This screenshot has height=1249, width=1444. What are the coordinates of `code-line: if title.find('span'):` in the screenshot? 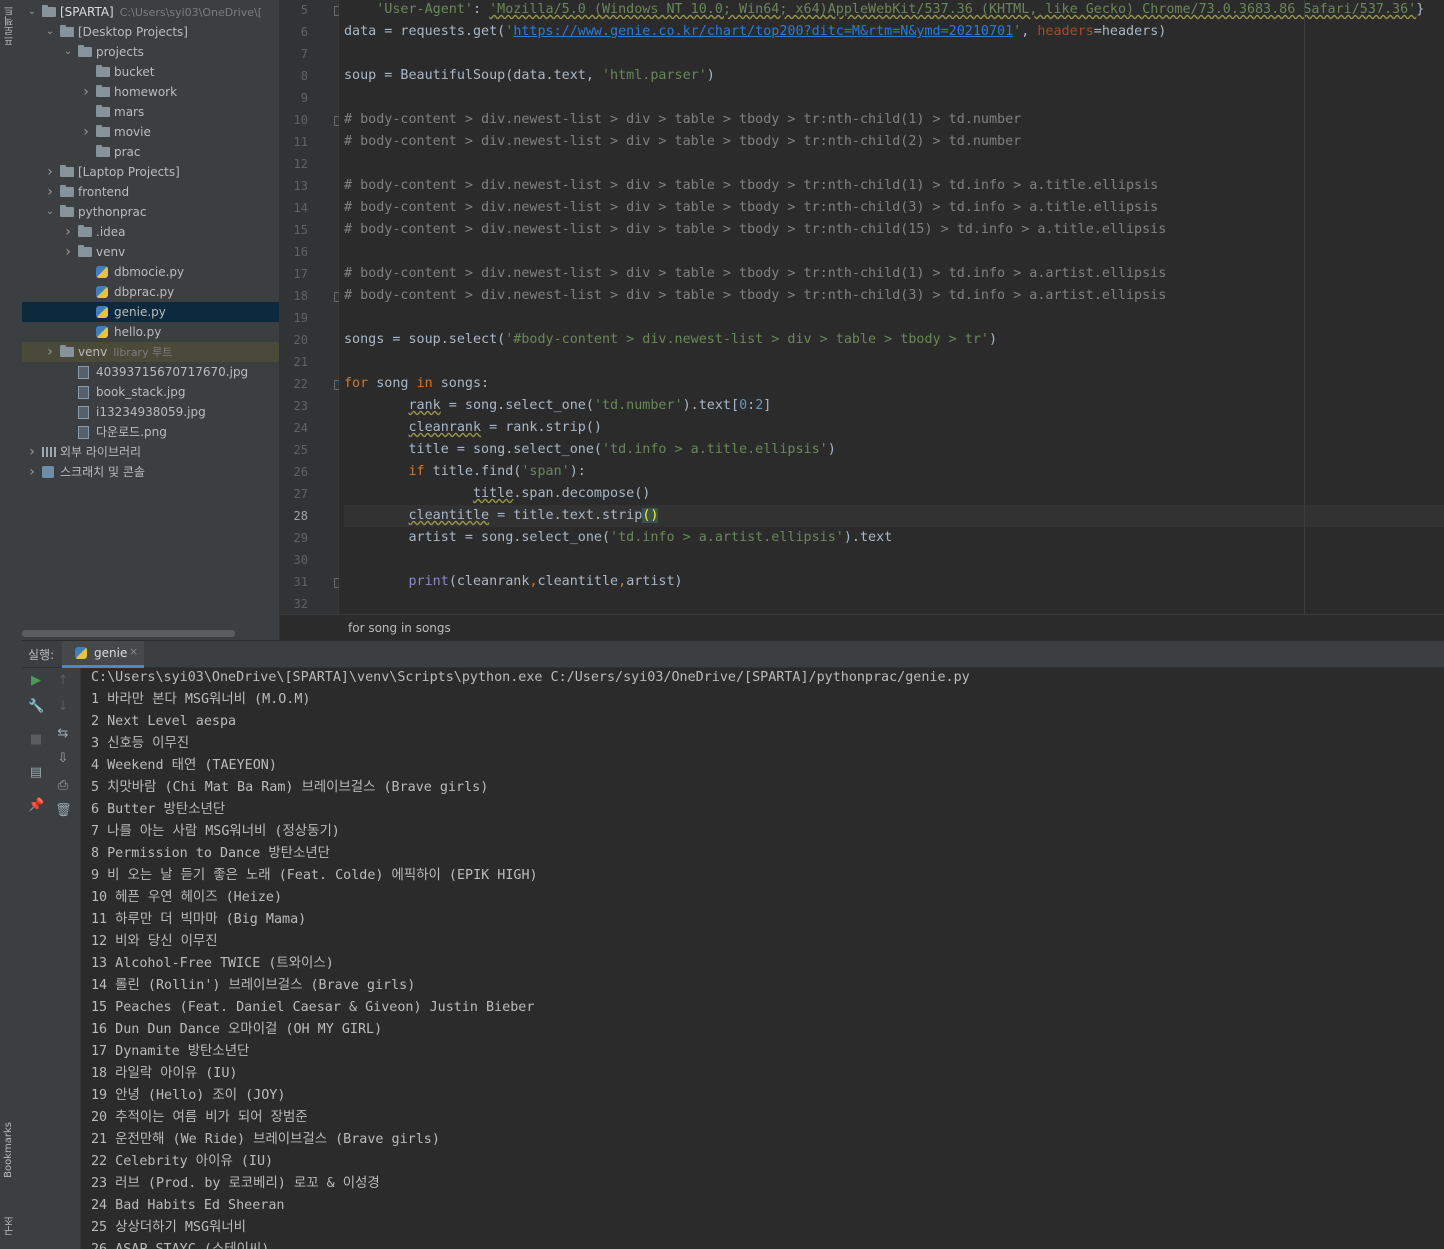 It's located at (465, 472).